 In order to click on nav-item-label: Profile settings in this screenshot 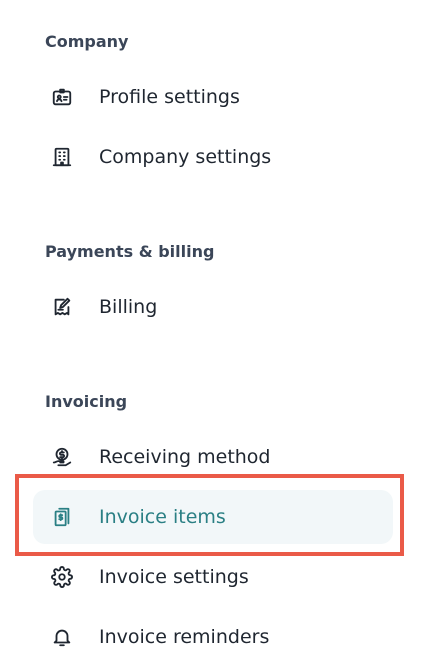, I will do `click(169, 97)`.